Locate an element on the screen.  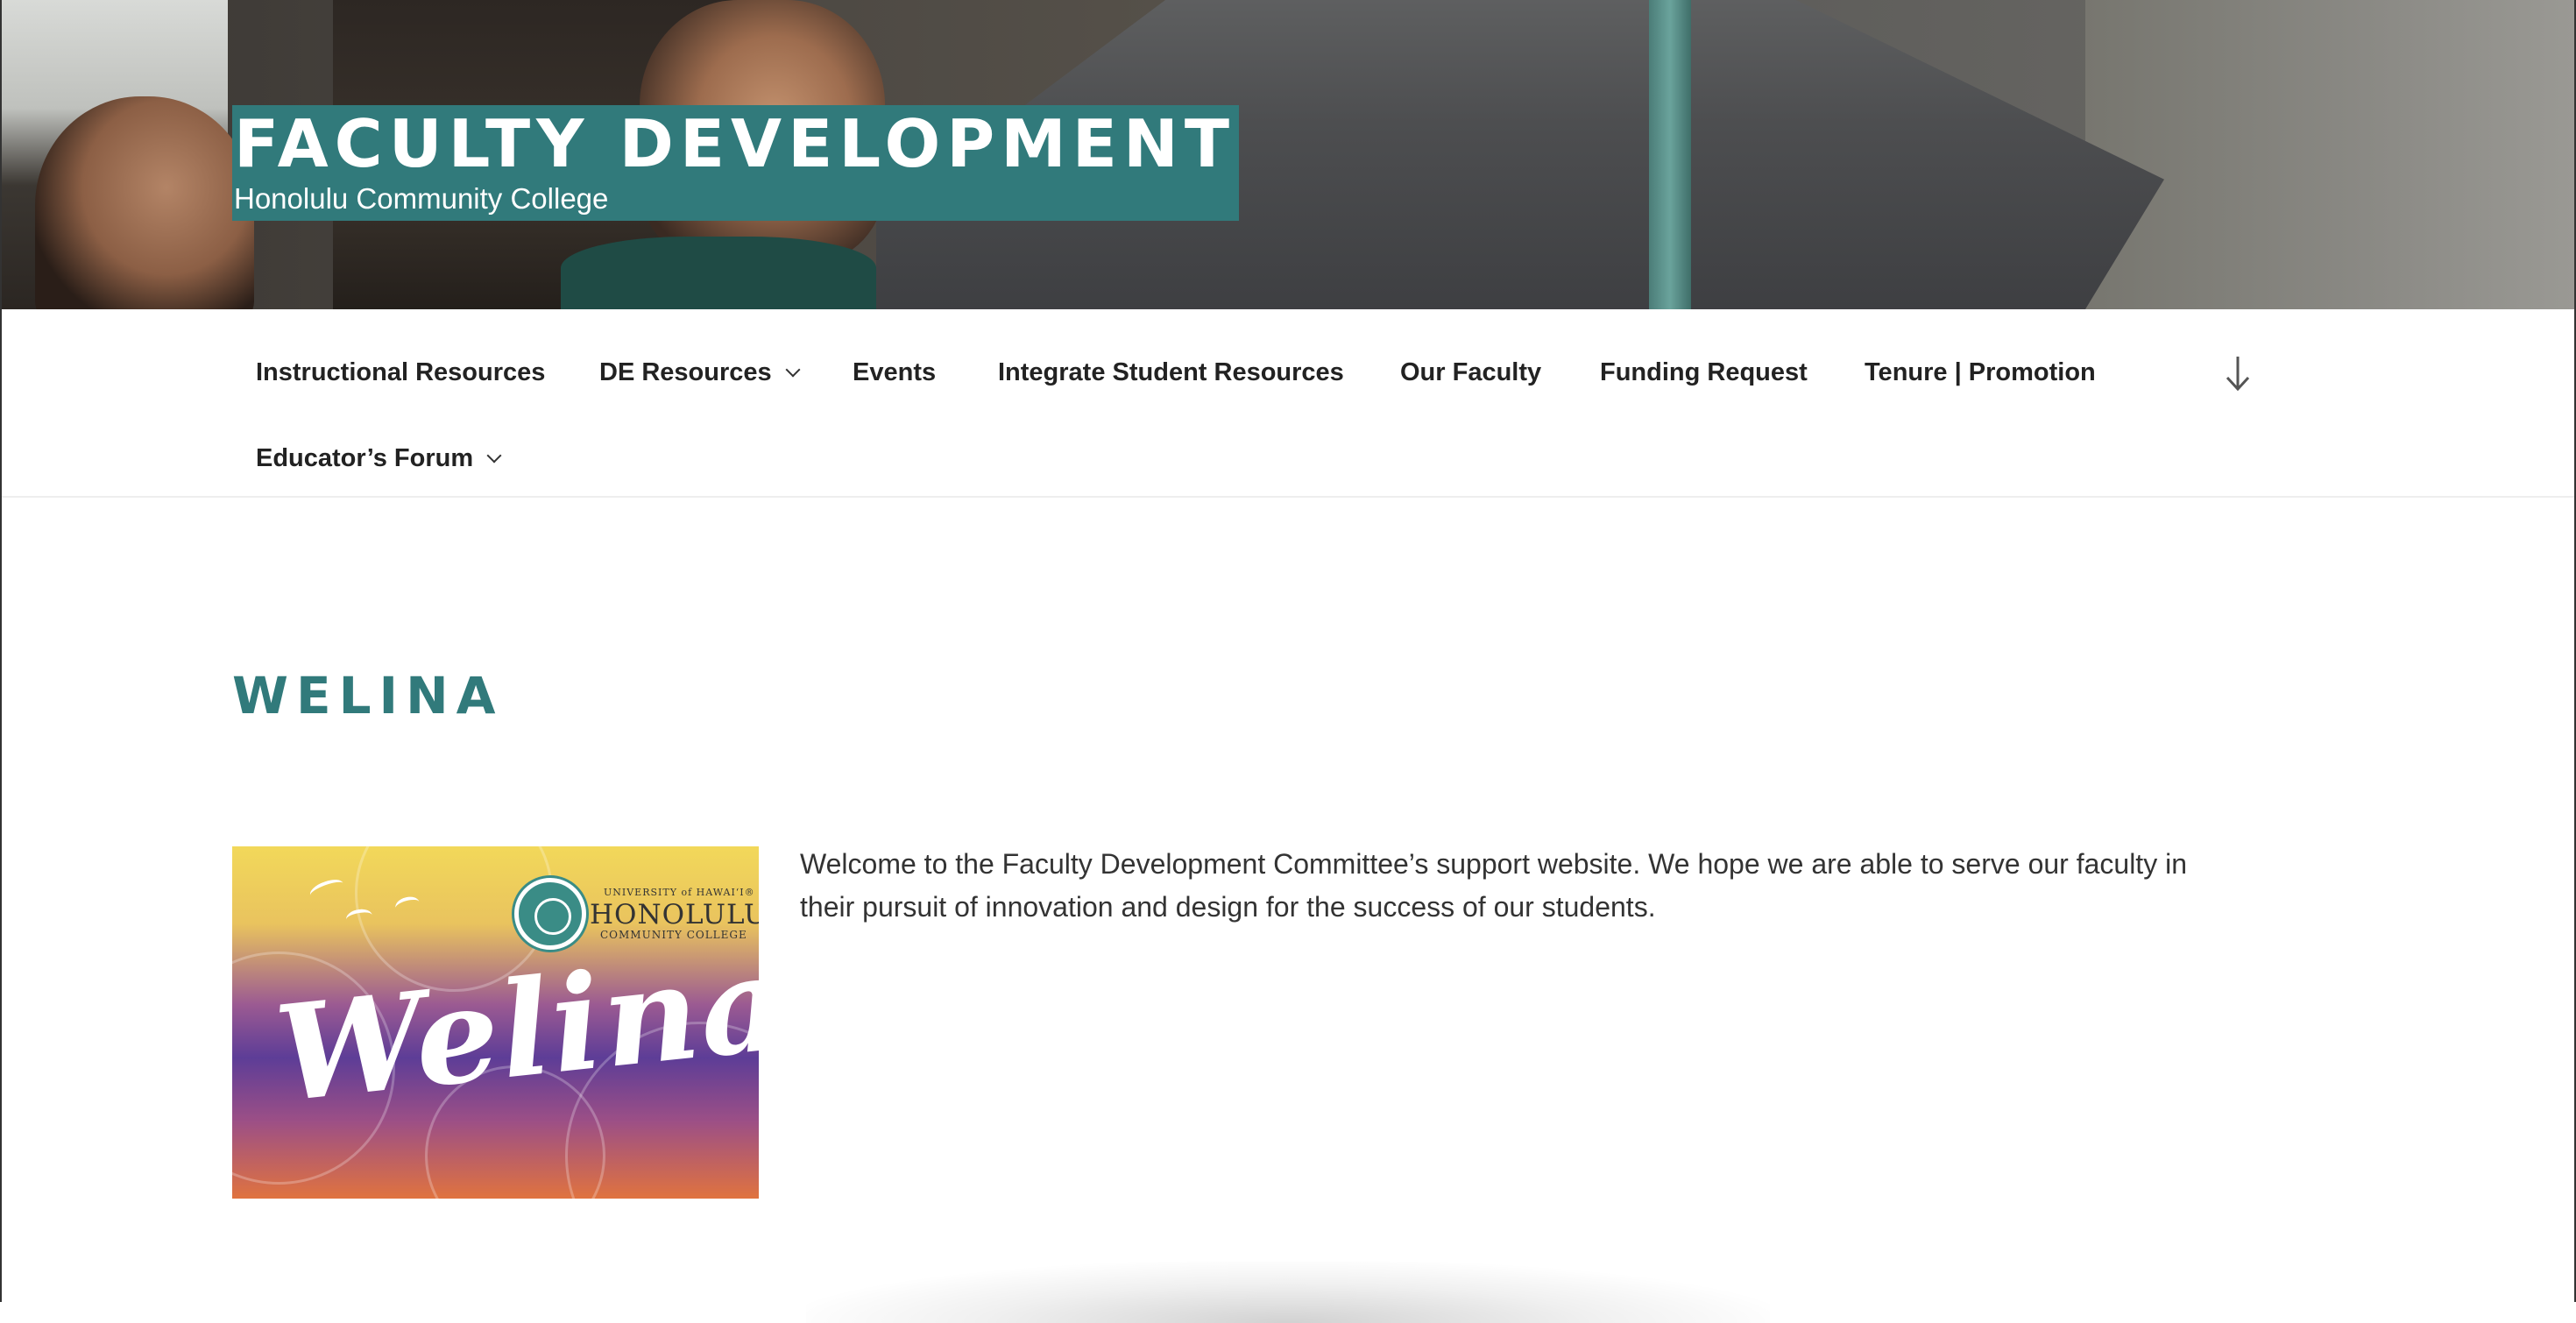
college-name: HONOLULU is located at coordinates (674, 914).